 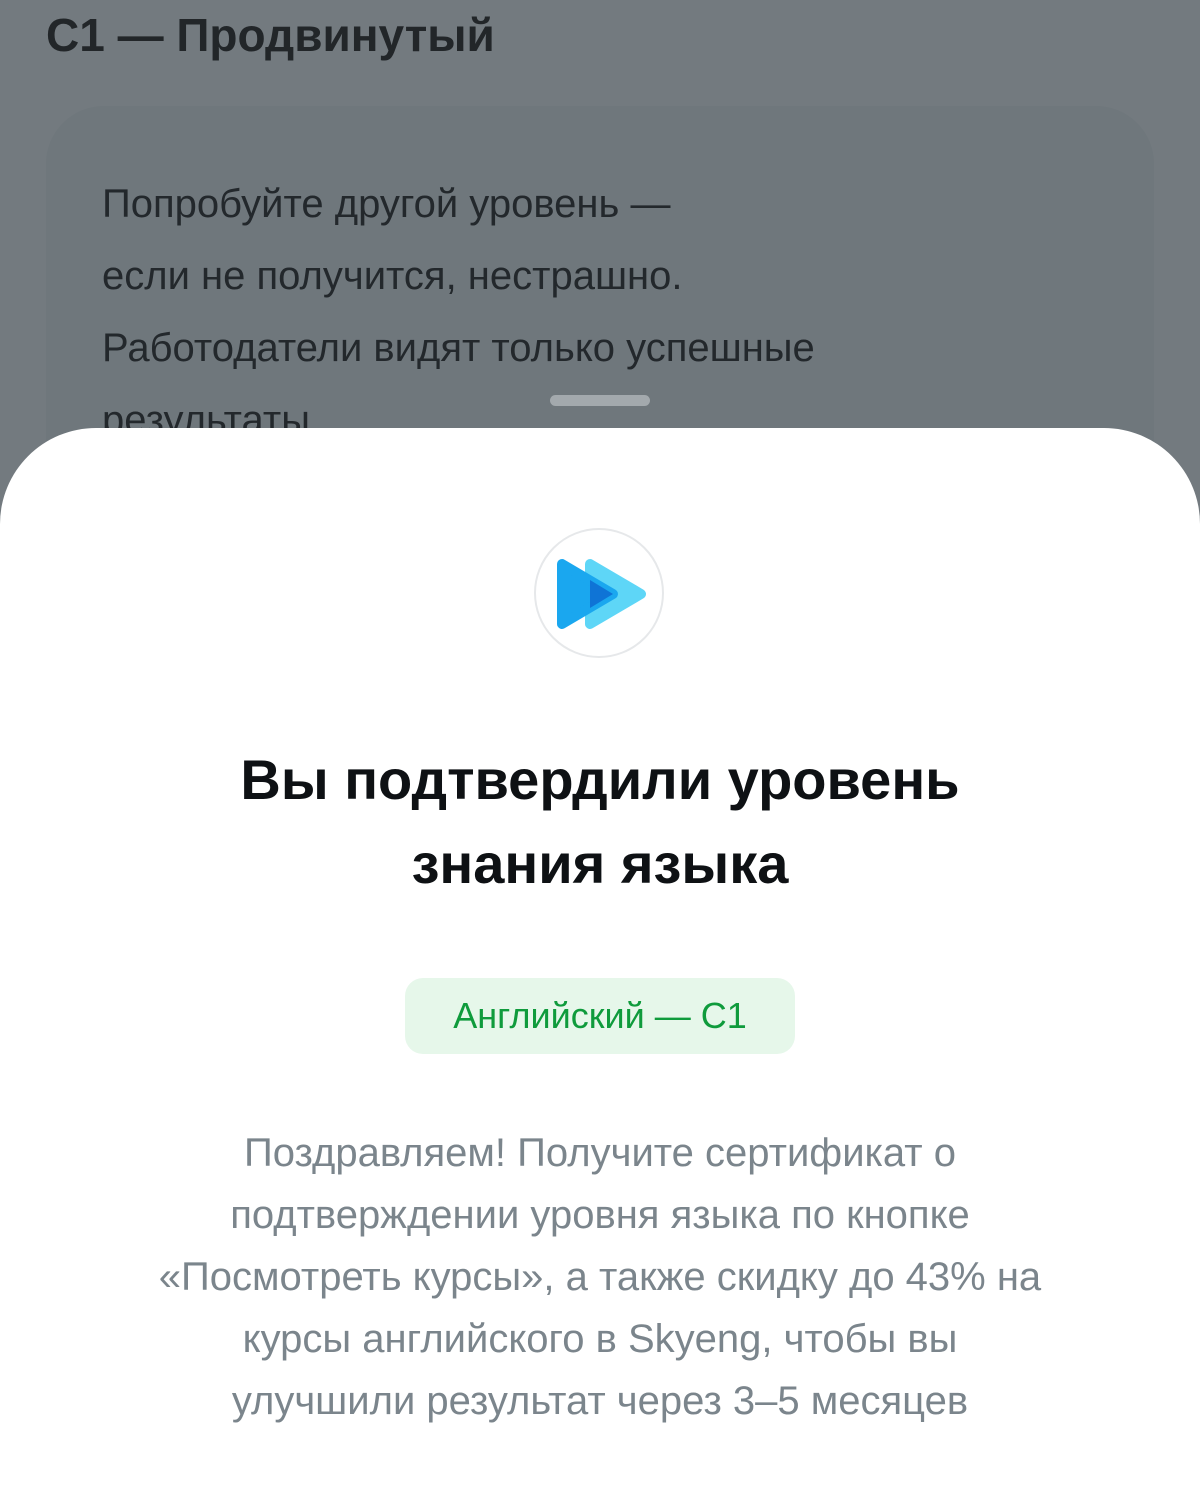 What do you see at coordinates (386, 204) in the screenshot?
I see `level-info-line: Попробуйте другой уровень —` at bounding box center [386, 204].